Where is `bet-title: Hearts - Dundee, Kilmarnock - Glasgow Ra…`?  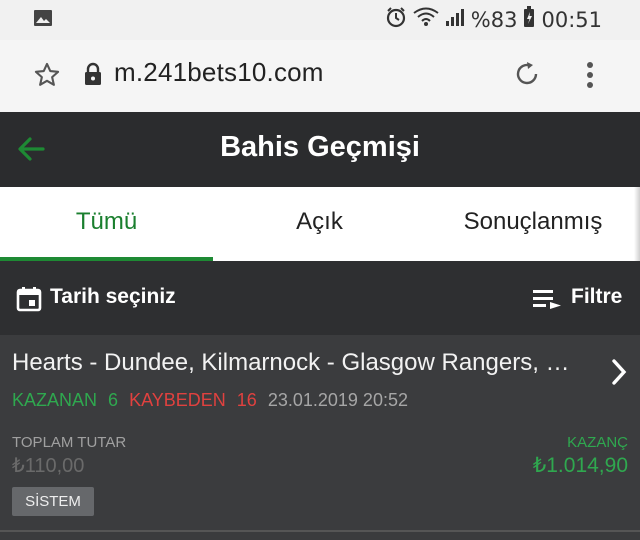 bet-title: Hearts - Dundee, Kilmarnock - Glasgow Ra… is located at coordinates (297, 362).